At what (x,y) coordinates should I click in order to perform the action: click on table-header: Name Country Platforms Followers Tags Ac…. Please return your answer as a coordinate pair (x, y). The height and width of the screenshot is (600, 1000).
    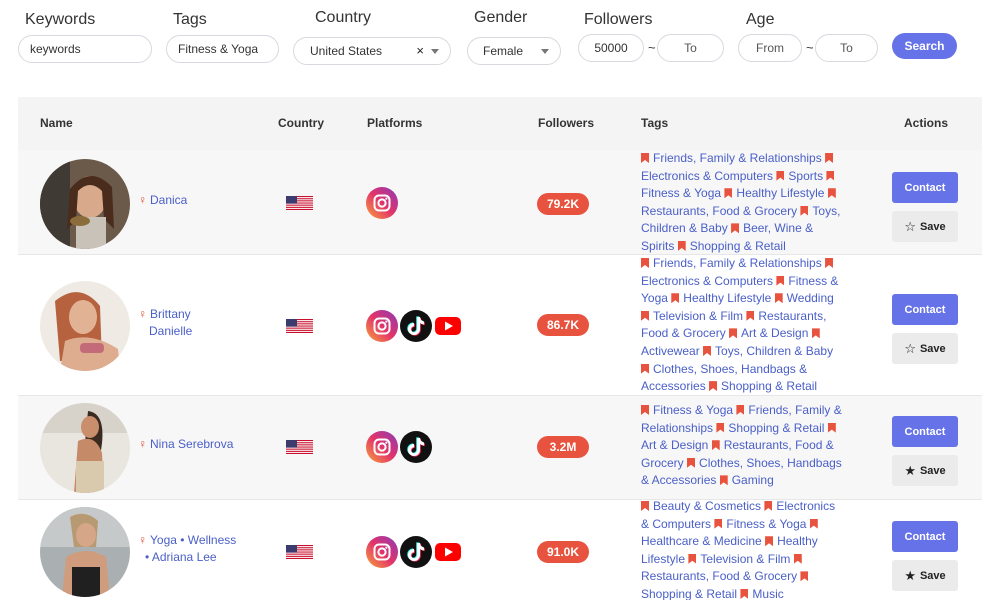
    Looking at the image, I should click on (500, 123).